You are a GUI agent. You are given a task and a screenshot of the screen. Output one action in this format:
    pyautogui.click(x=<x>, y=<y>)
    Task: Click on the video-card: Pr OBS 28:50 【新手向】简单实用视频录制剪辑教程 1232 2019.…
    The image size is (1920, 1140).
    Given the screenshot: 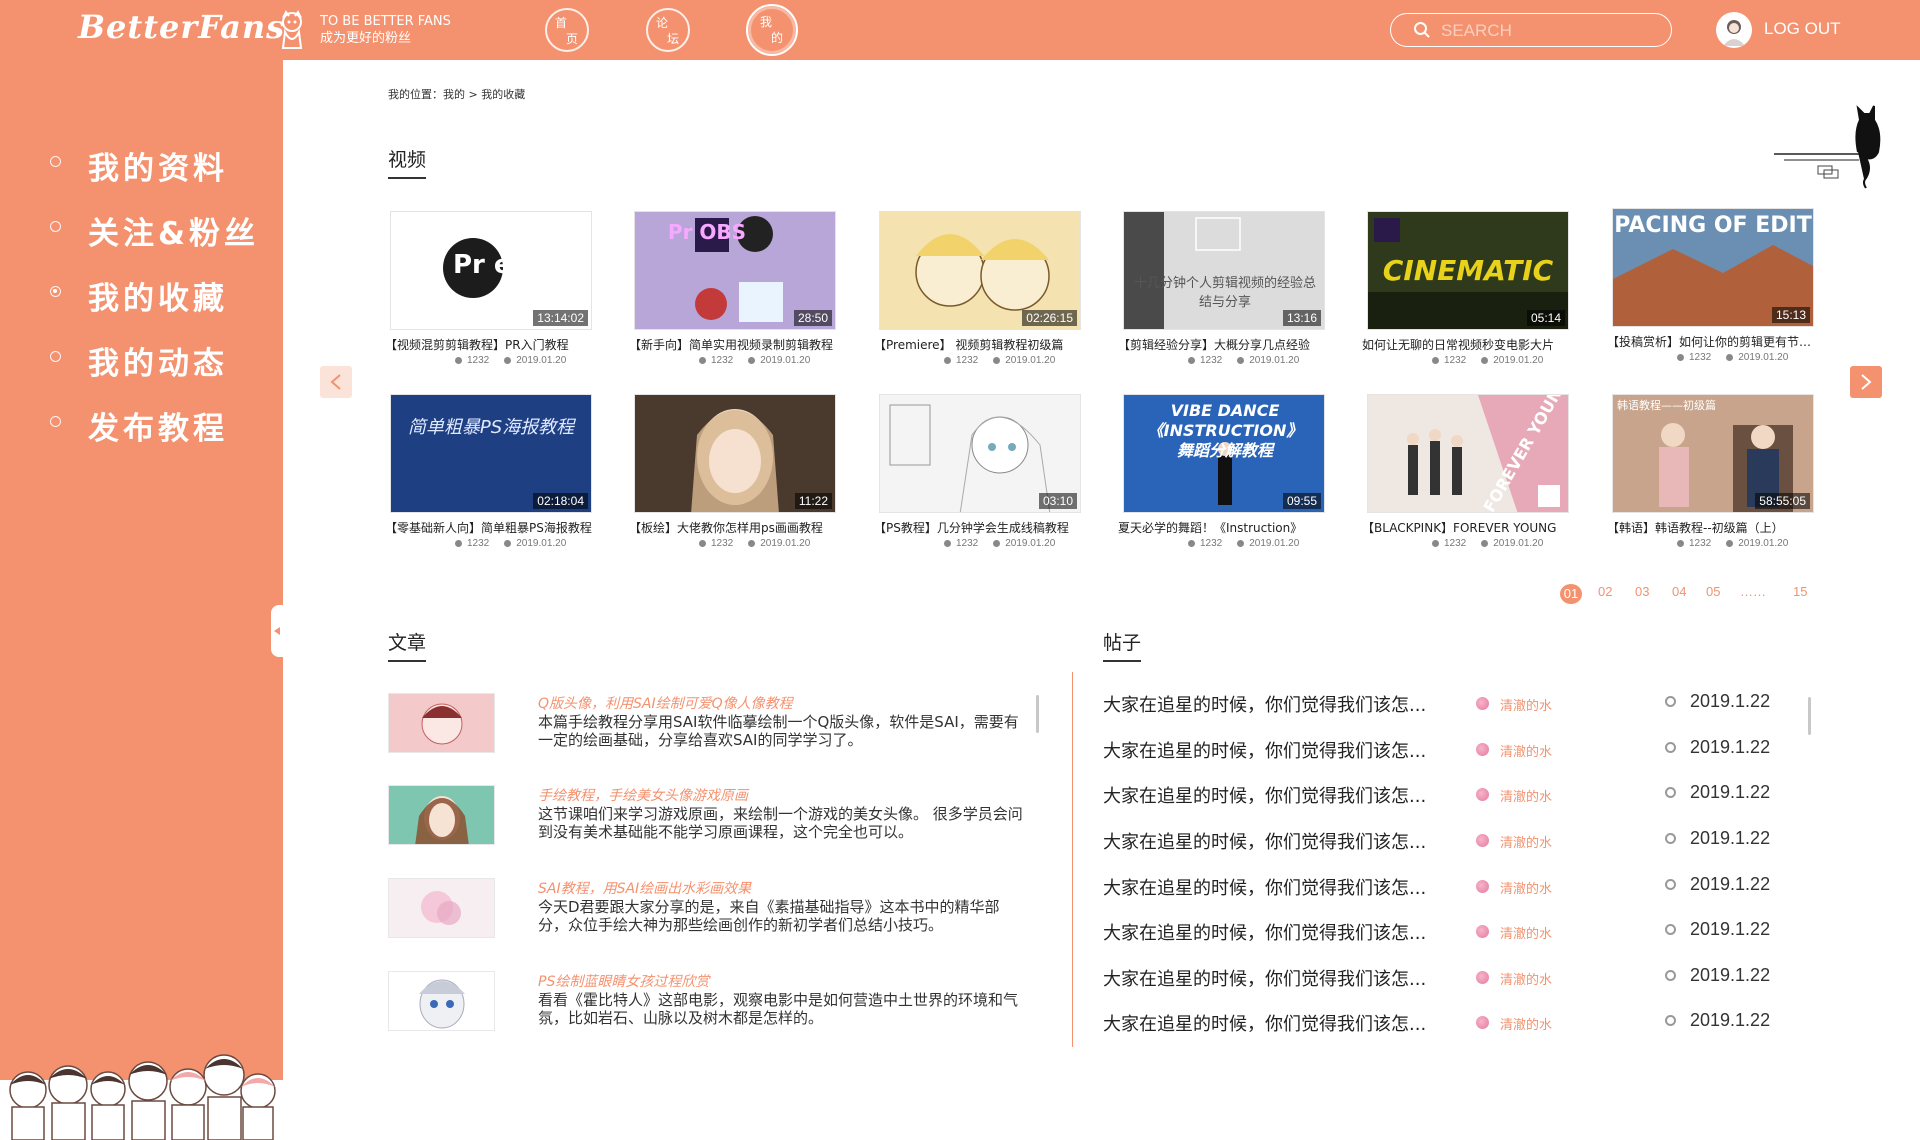 What is the action you would take?
    pyautogui.click(x=732, y=288)
    